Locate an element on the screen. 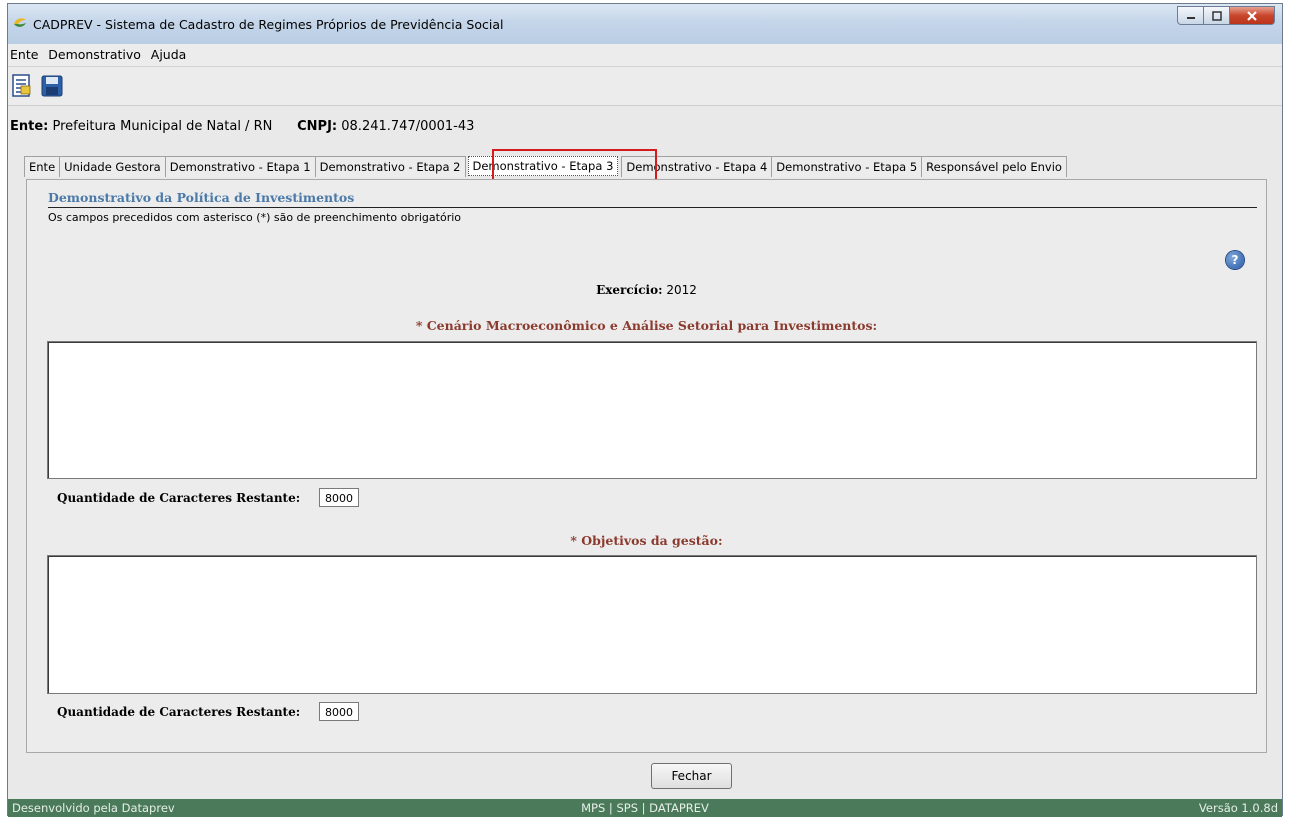 This screenshot has height=825, width=1289. minimize-button is located at coordinates (1190, 15).